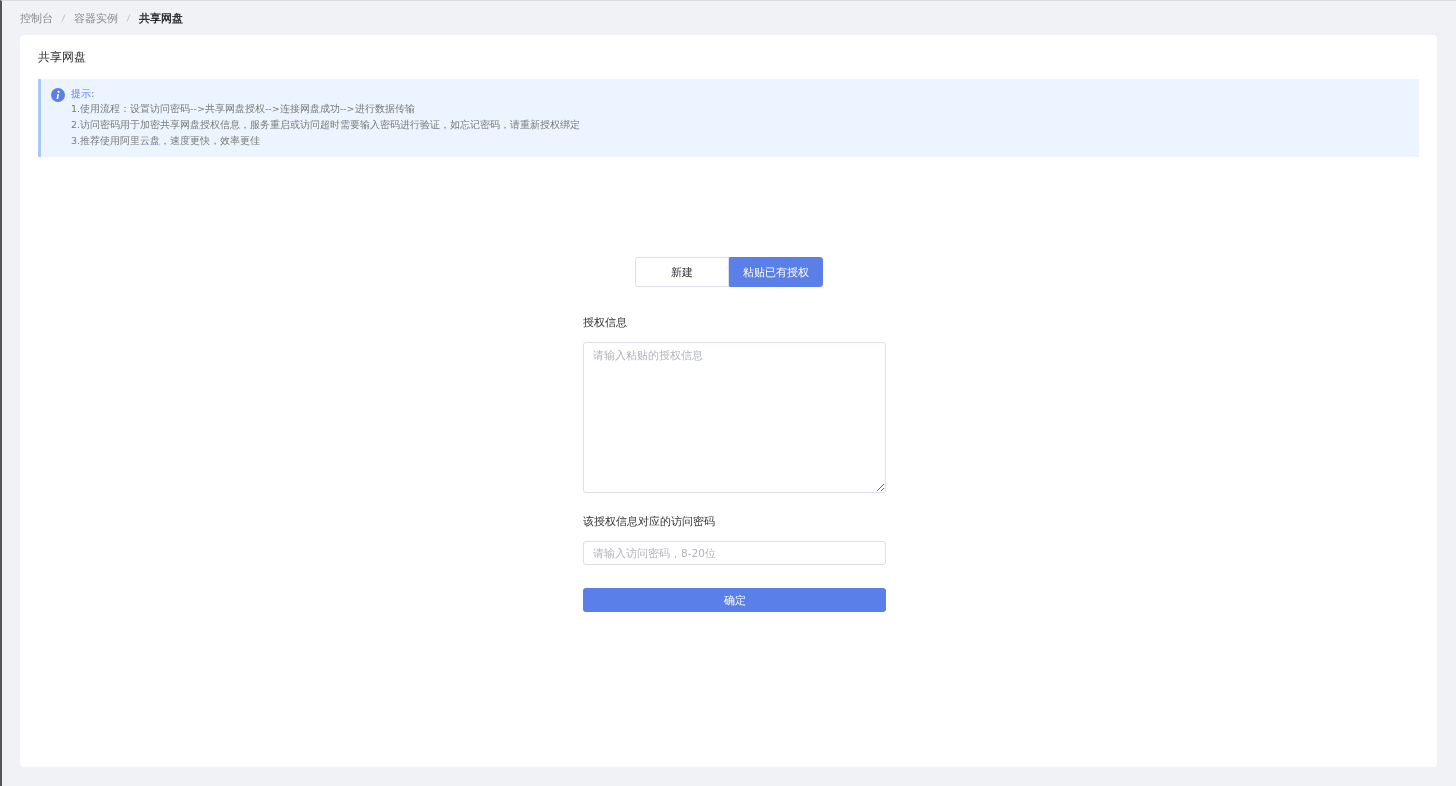 This screenshot has width=1456, height=786. What do you see at coordinates (681, 272) in the screenshot?
I see `tab: 新建` at bounding box center [681, 272].